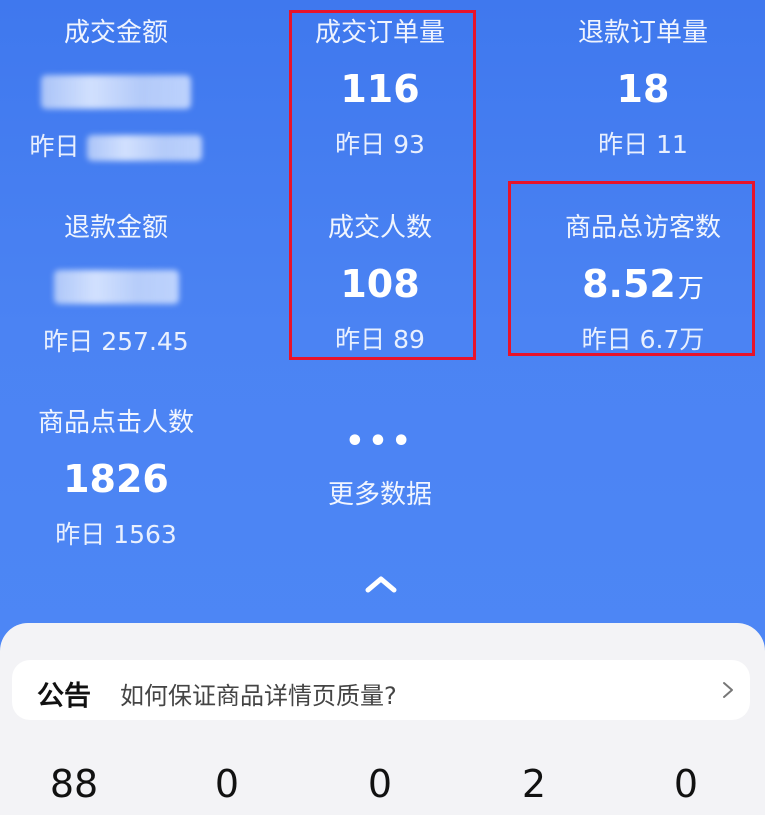  What do you see at coordinates (534, 784) in the screenshot?
I see `bottom-stat-number: 2` at bounding box center [534, 784].